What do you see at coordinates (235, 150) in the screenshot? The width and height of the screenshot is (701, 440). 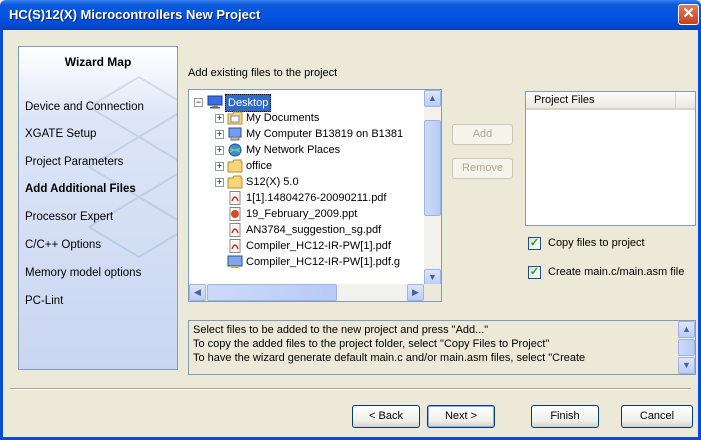 I see `network-places-icon` at bounding box center [235, 150].